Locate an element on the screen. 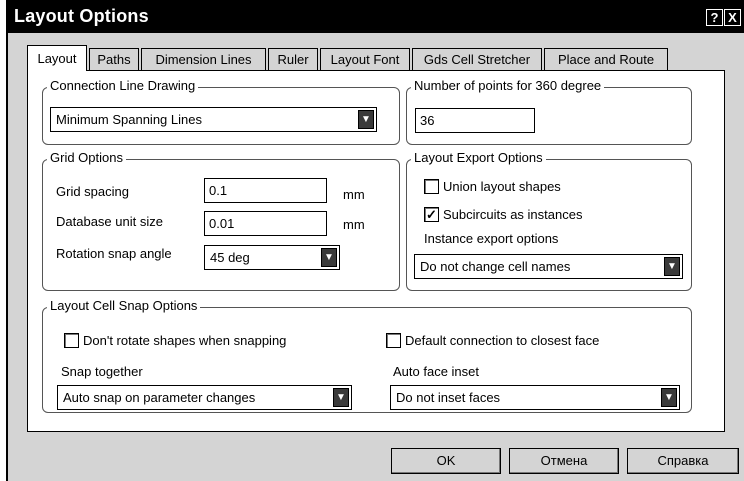  snap-together-label: Snap together is located at coordinates (102, 371).